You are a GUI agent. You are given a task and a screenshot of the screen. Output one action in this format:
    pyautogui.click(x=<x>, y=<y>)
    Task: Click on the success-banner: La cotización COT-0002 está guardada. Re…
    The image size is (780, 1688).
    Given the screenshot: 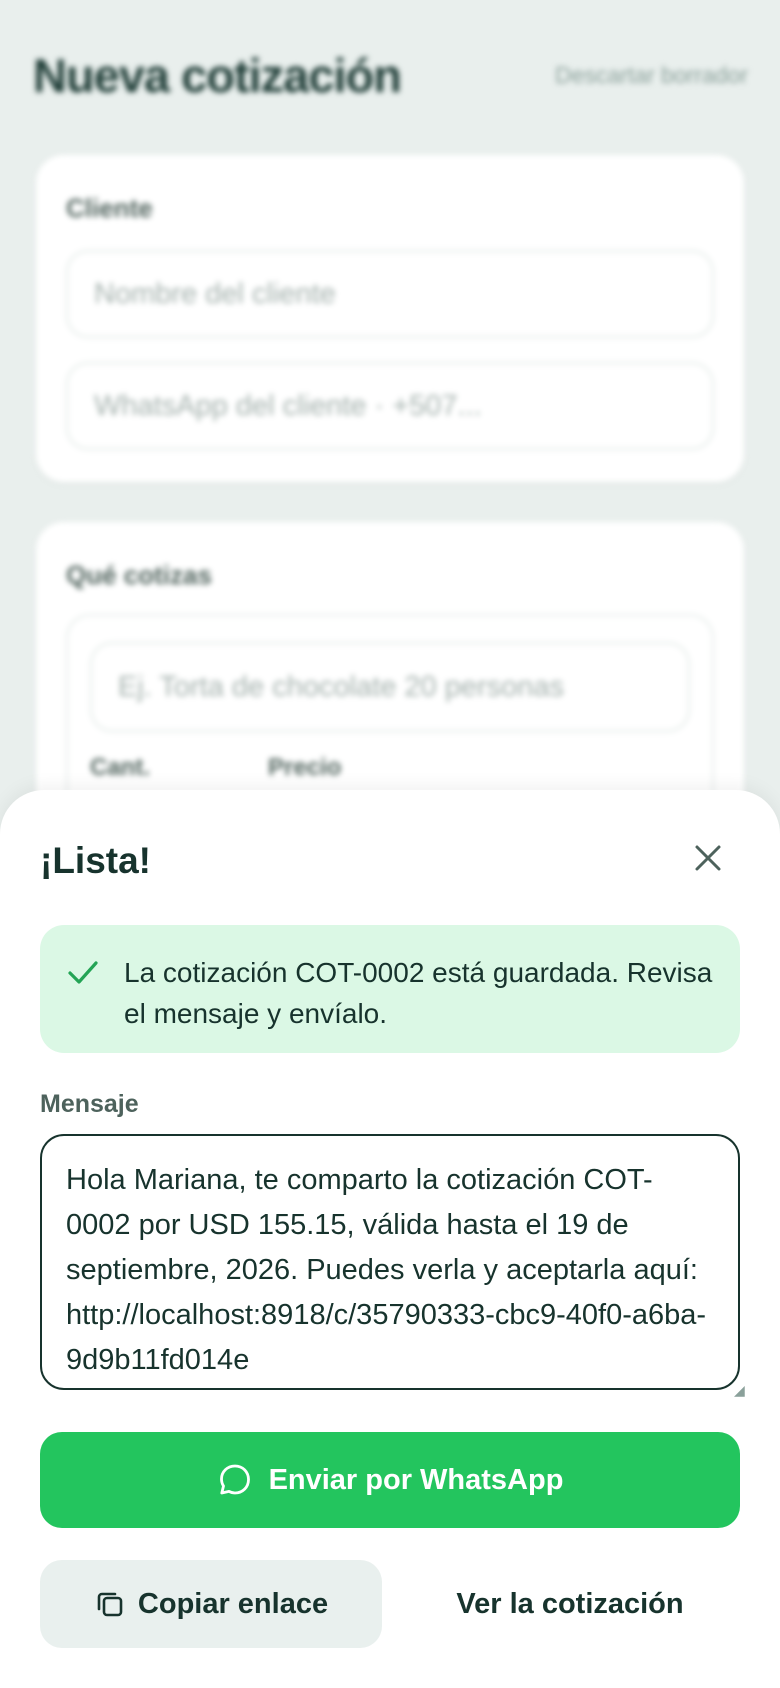 What is the action you would take?
    pyautogui.click(x=390, y=989)
    